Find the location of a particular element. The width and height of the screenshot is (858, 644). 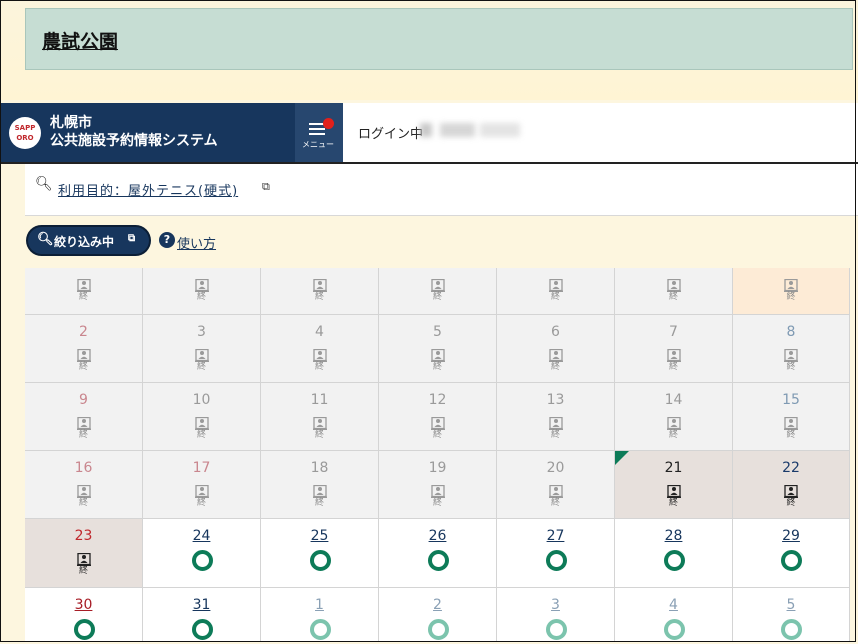

calendar-day-cell: 1 is located at coordinates (320, 615).